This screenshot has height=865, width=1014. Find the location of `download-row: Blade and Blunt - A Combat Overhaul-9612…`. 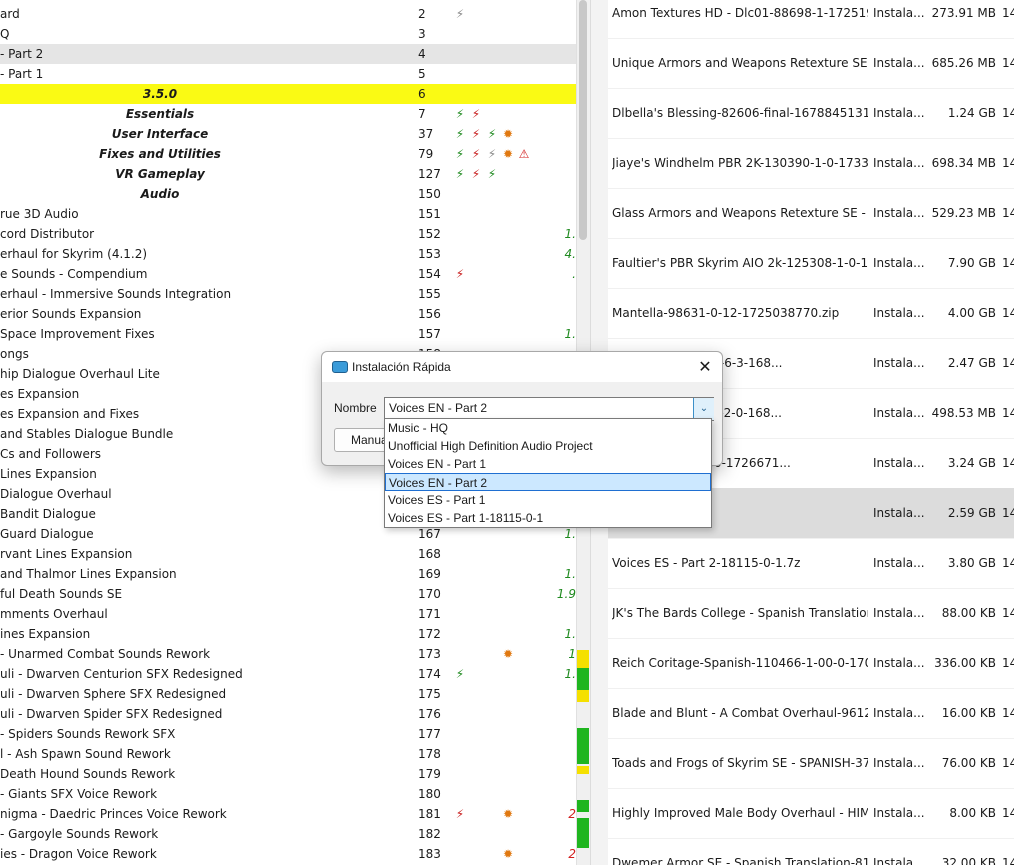

download-row: Blade and Blunt - A Combat Overhaul-9612… is located at coordinates (811, 713).